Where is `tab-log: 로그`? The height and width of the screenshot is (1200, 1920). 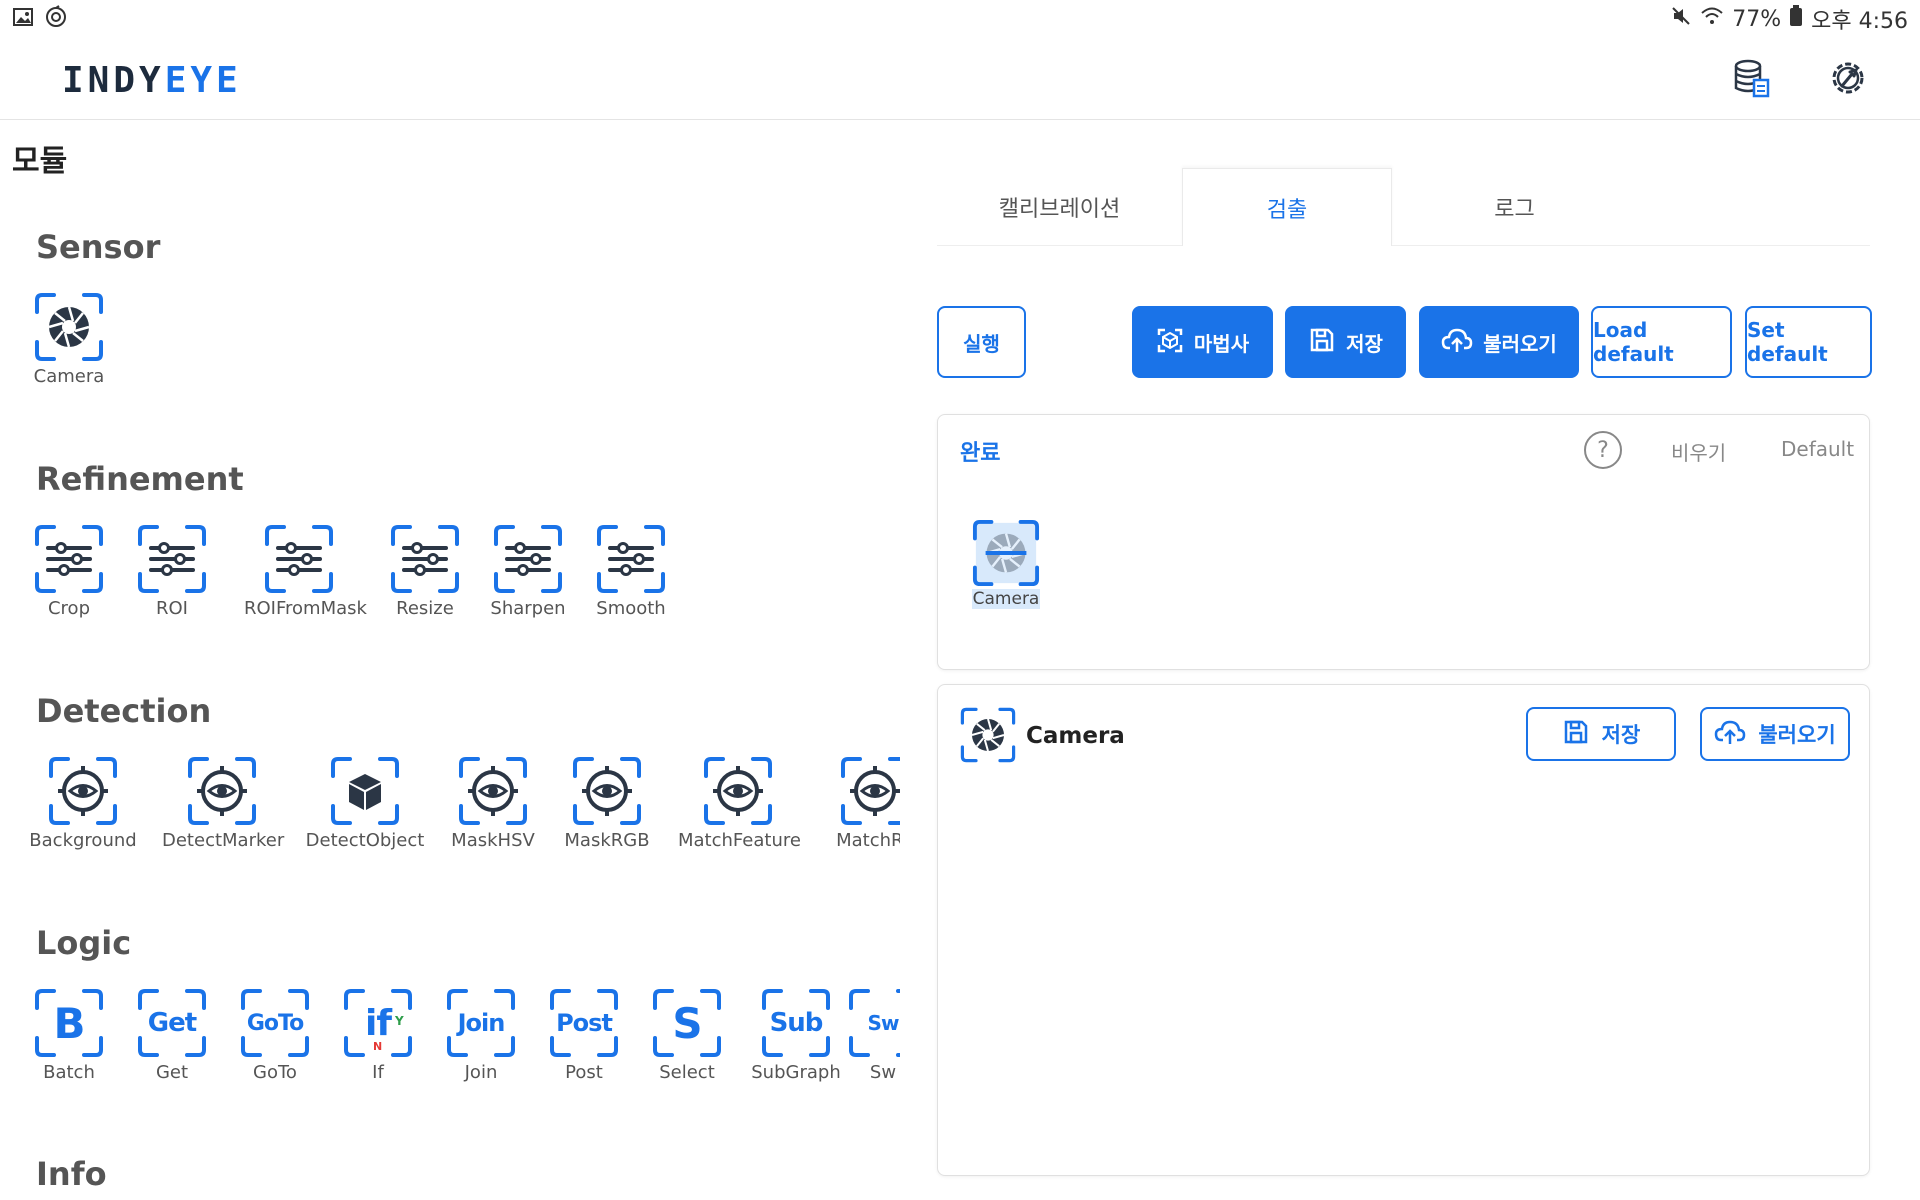 tab-log: 로그 is located at coordinates (1514, 207).